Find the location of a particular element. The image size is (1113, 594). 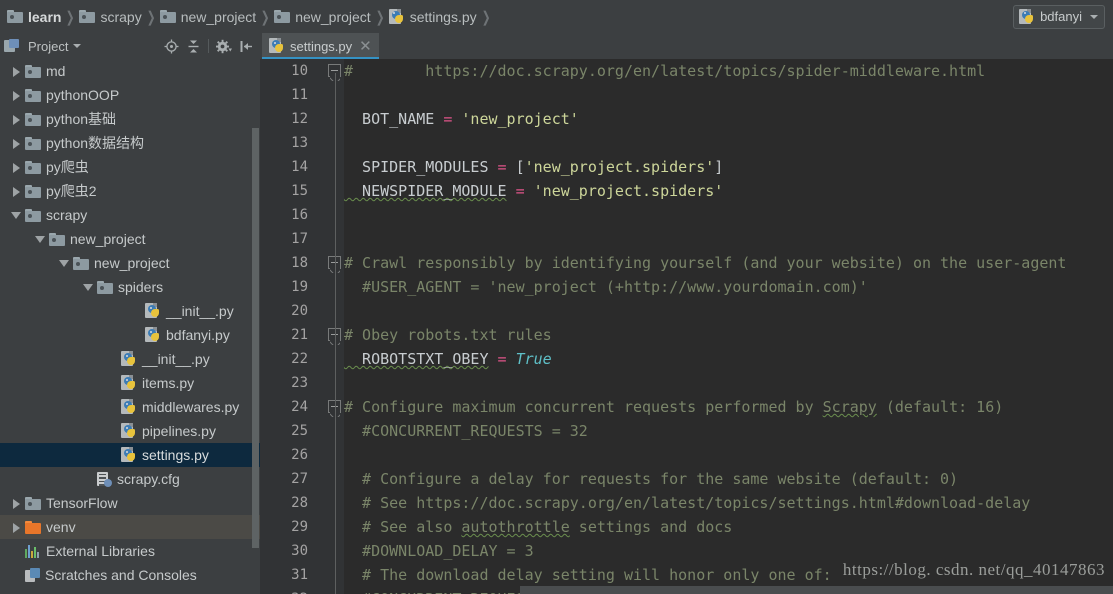

breadcrumb-item-settings-py: settings.py is located at coordinates (433, 17).